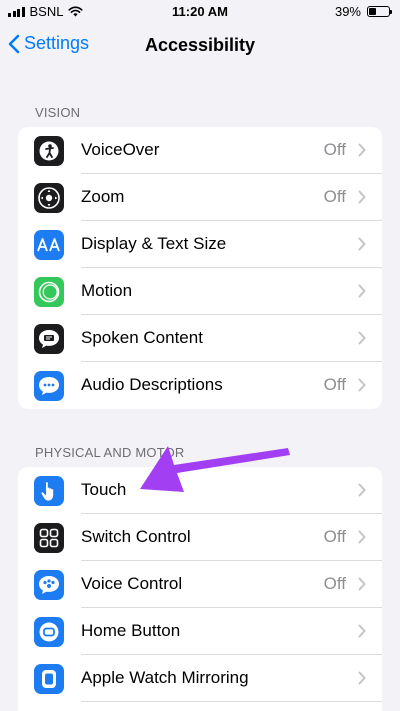 This screenshot has width=400, height=711. I want to click on row-spoken-content: Spoken Content, so click(200, 338).